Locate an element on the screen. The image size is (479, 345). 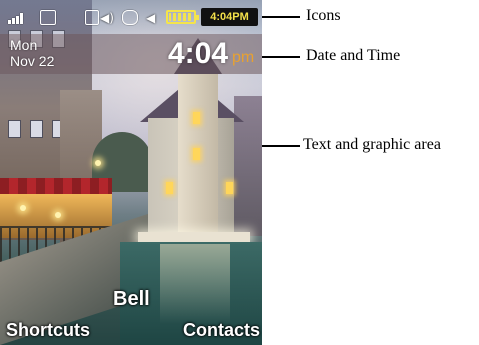
wallpaper-castle-base is located at coordinates (194, 237).